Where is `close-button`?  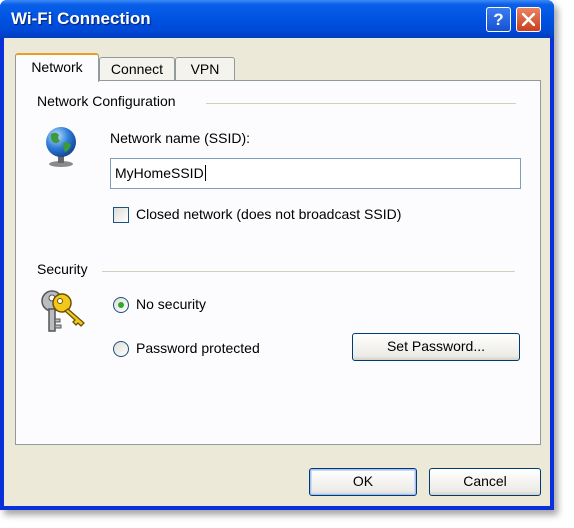 close-button is located at coordinates (528, 19).